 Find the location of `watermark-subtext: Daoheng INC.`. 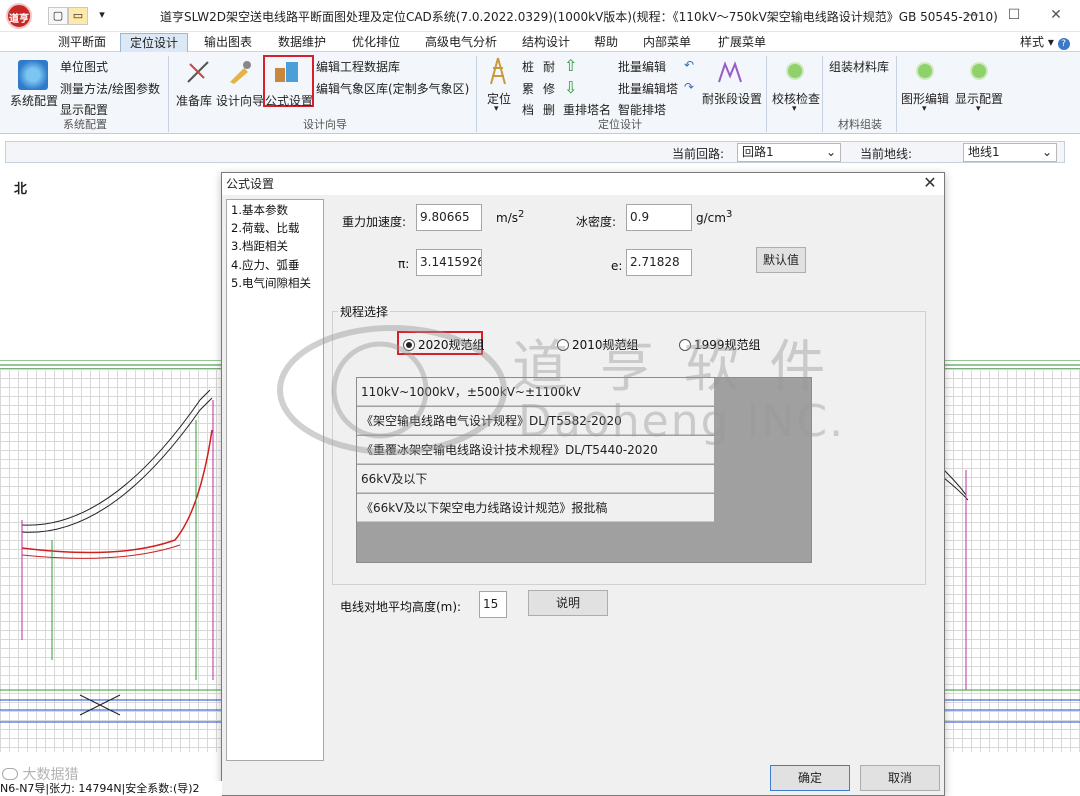

watermark-subtext: Daoheng INC. is located at coordinates (682, 421).